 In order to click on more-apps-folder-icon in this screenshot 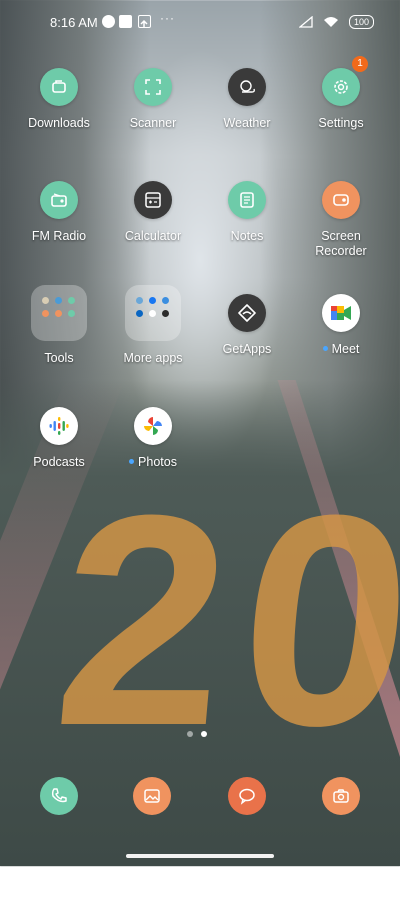, I will do `click(153, 313)`.